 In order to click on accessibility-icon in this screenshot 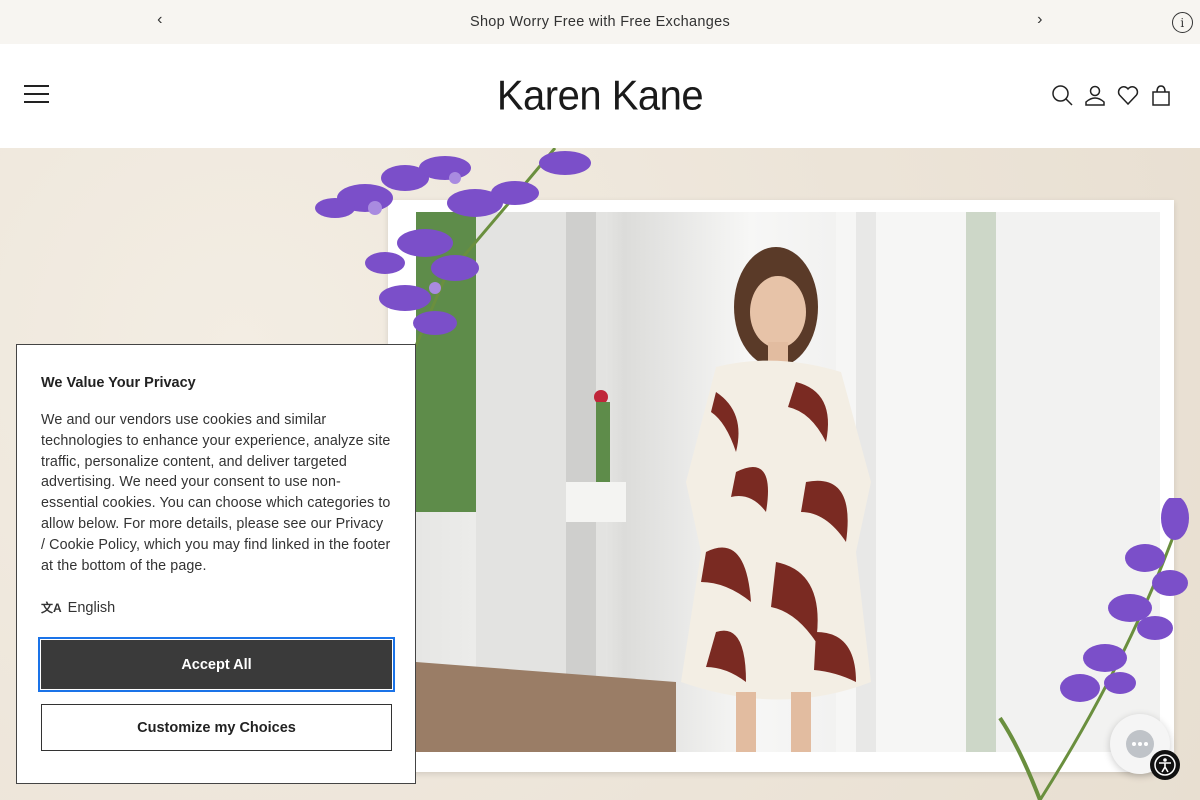, I will do `click(1165, 765)`.